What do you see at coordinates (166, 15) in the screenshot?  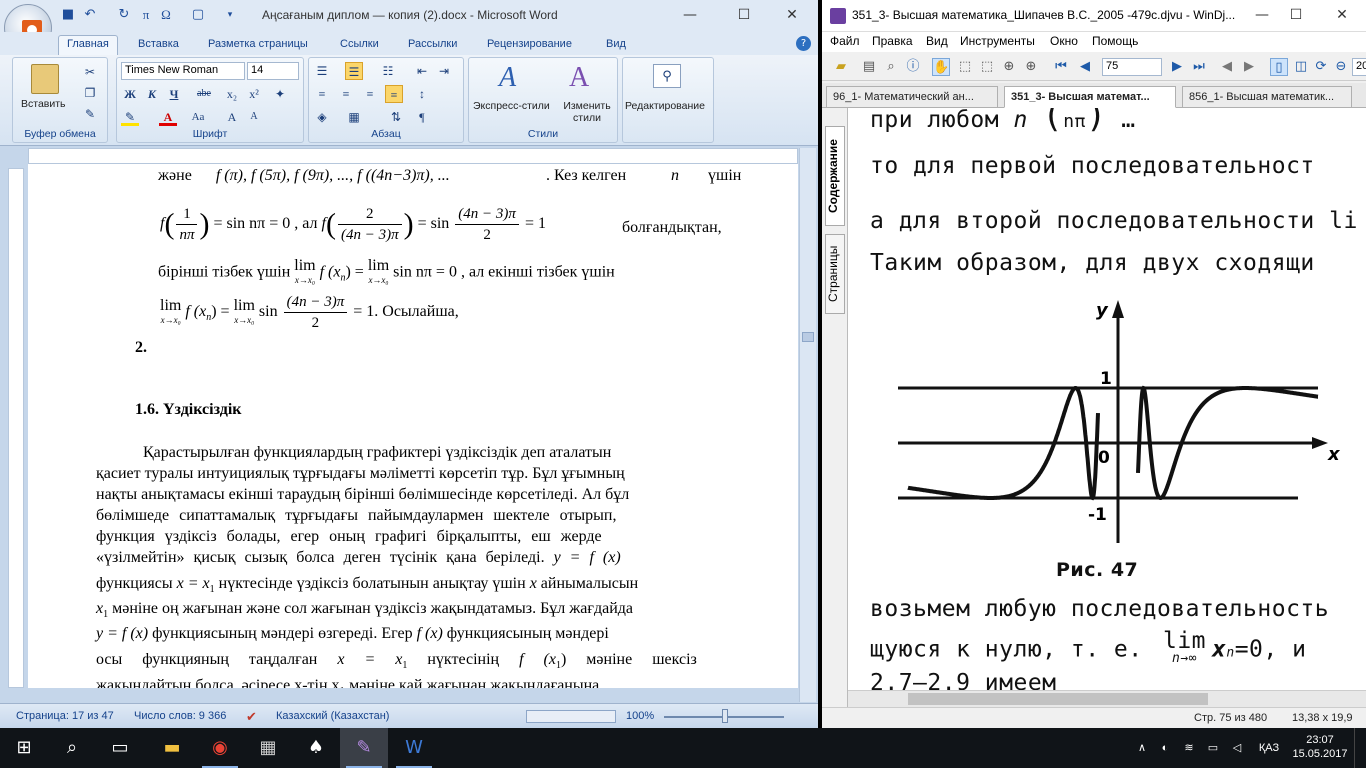 I see `symbol-icon: Ω` at bounding box center [166, 15].